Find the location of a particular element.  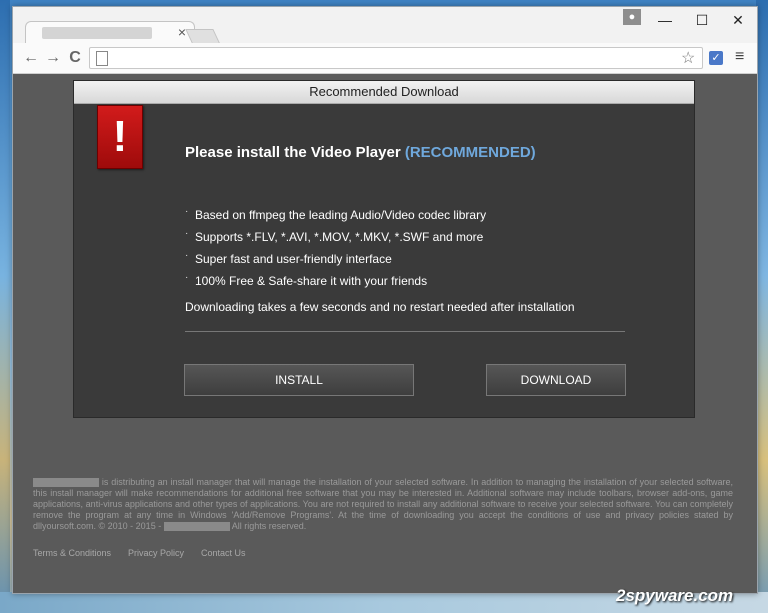

feature-text: Super fast and user-friendly interface is located at coordinates (293, 259).